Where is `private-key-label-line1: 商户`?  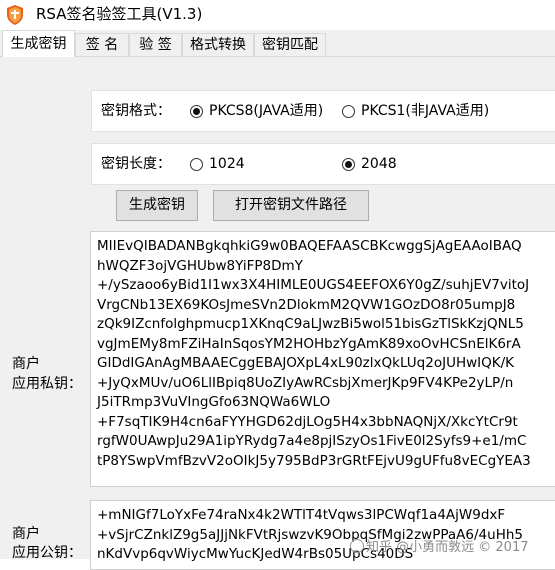
private-key-label-line1: 商户 is located at coordinates (26, 364).